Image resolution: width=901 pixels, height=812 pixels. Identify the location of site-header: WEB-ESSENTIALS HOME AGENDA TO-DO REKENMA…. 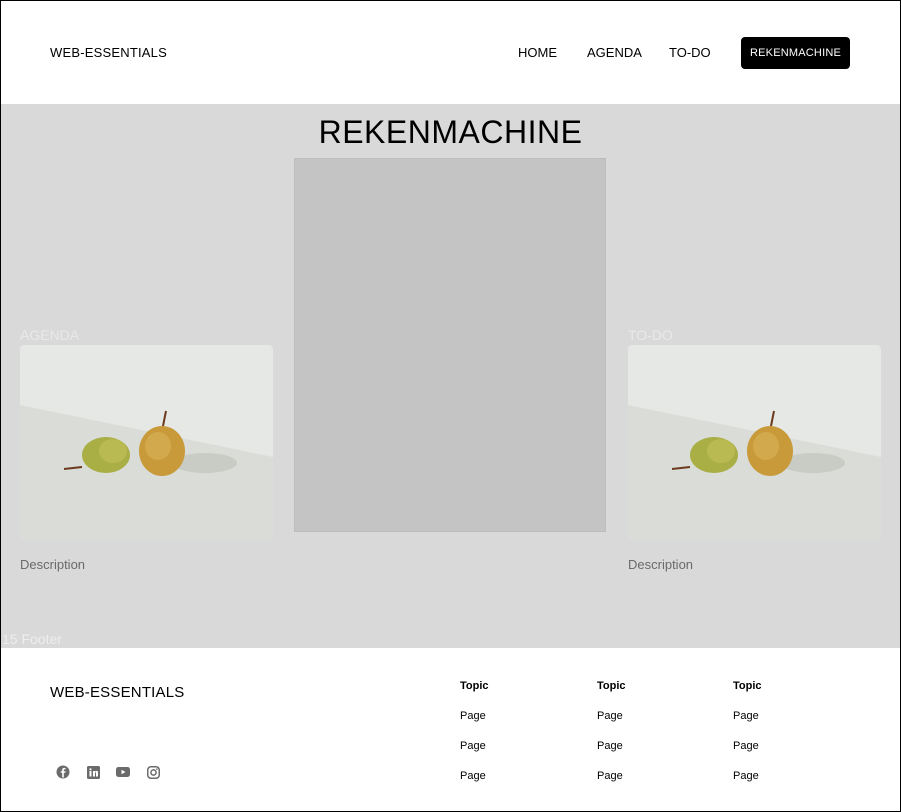
(450, 52).